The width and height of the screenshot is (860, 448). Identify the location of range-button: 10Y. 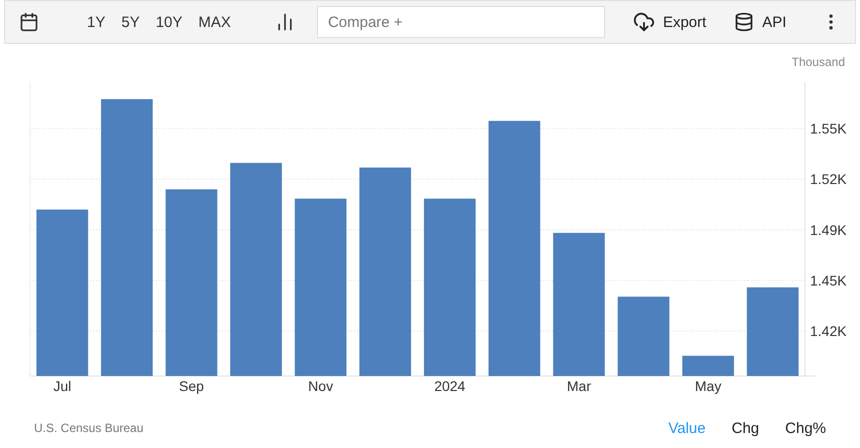
(169, 22).